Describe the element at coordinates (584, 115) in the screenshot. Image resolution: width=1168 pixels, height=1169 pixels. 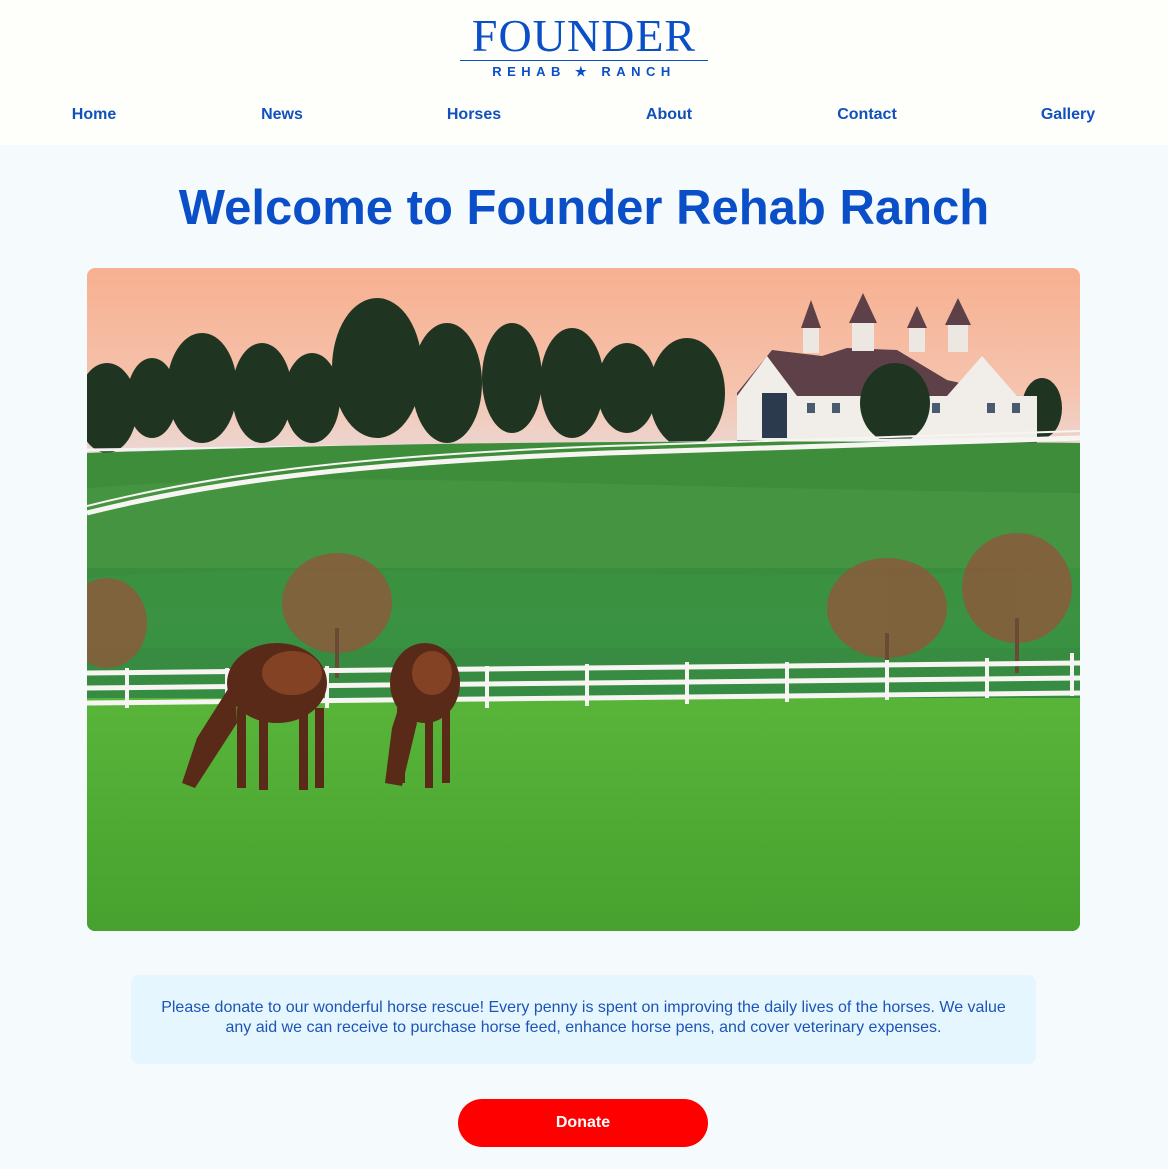
I see `main-nav: Home News Horses About Contact Gallery` at that location.